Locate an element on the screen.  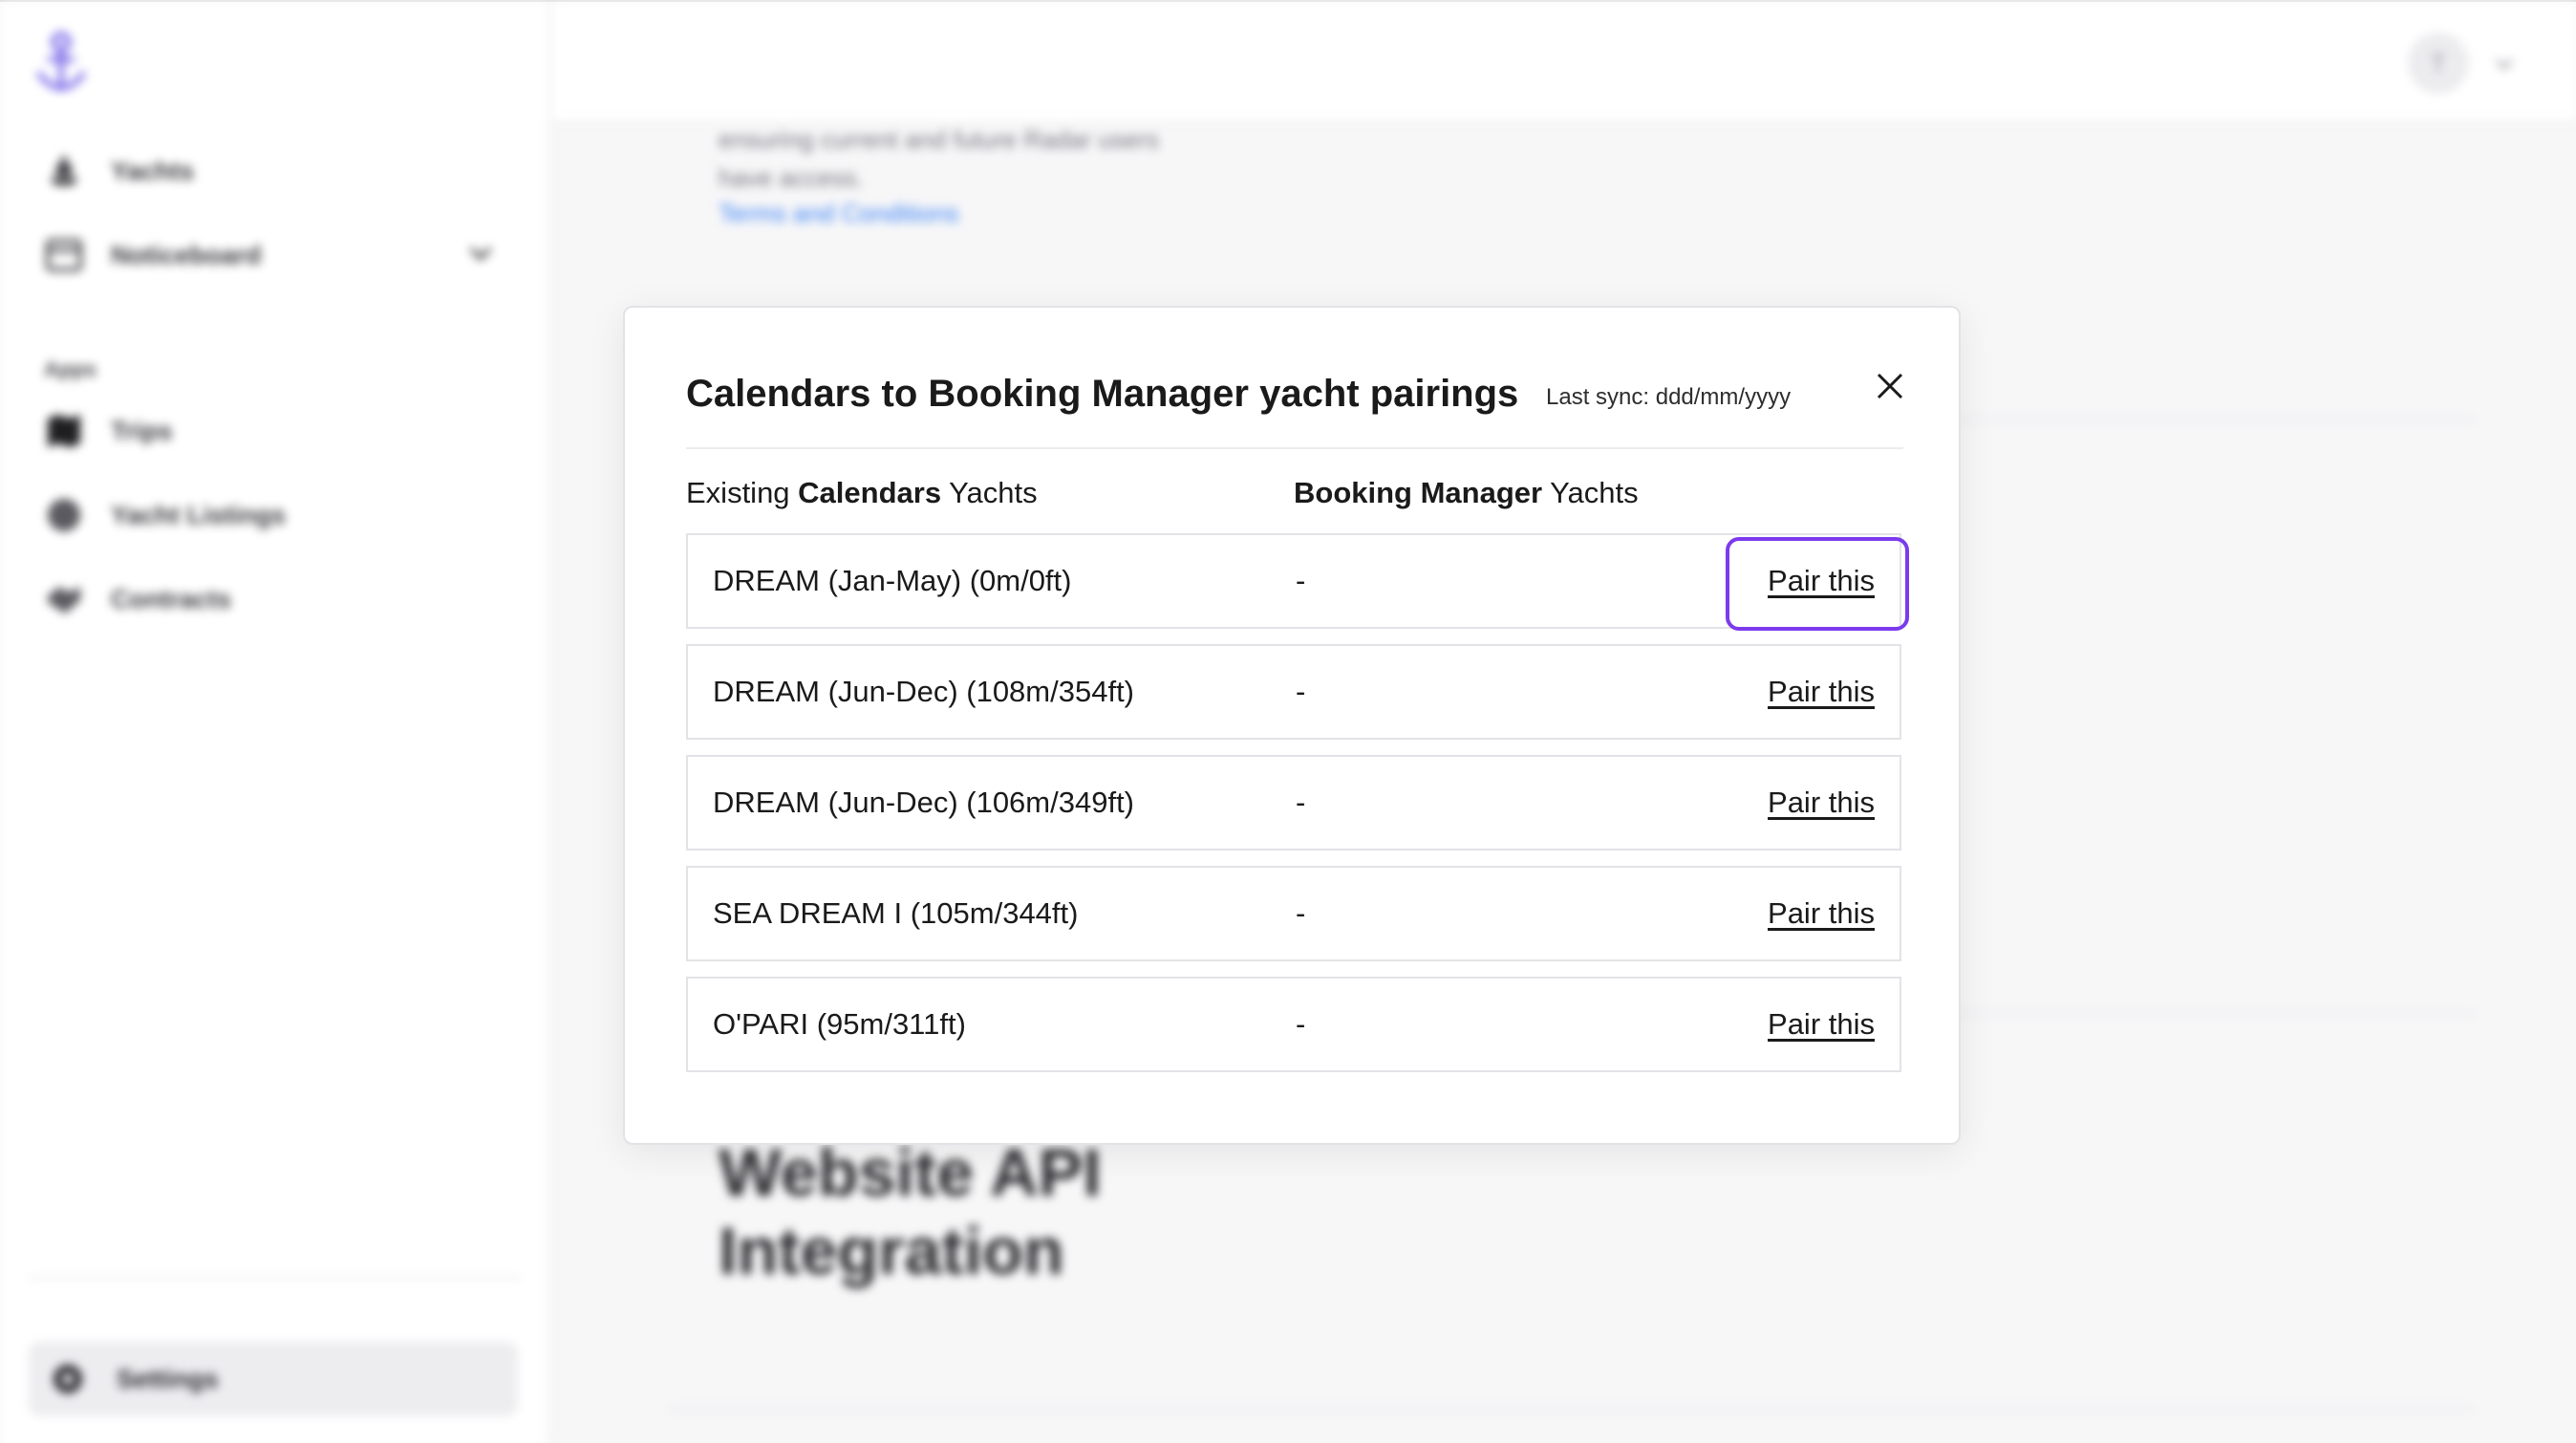
column-header-text: Existing is located at coordinates (742, 492).